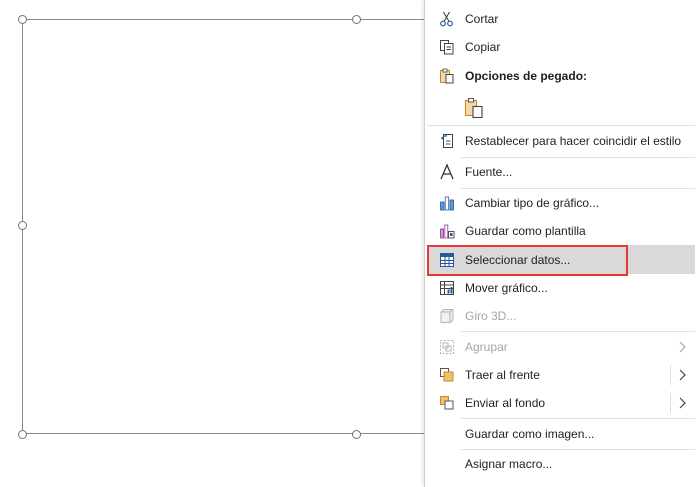  What do you see at coordinates (483, 47) in the screenshot?
I see `menu-item-label: Copiar` at bounding box center [483, 47].